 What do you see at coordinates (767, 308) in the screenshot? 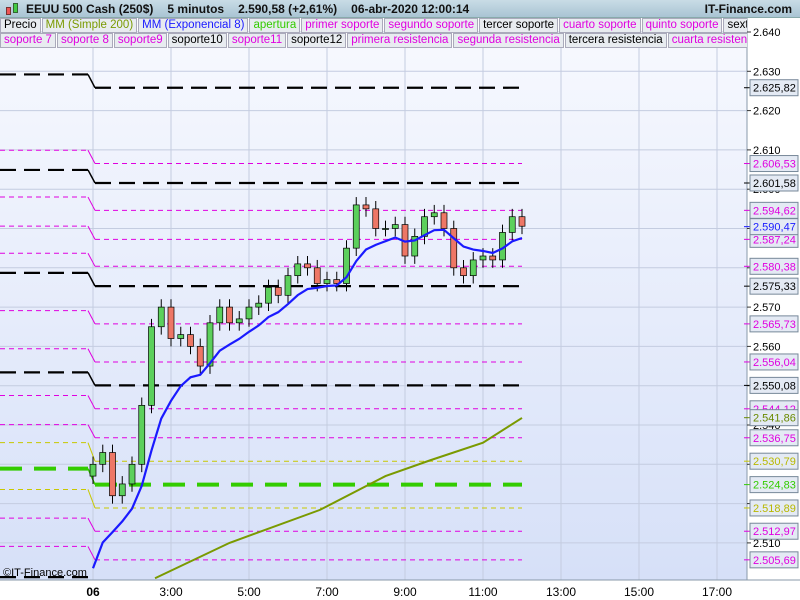
I see `y-tick-label: 2.570` at bounding box center [767, 308].